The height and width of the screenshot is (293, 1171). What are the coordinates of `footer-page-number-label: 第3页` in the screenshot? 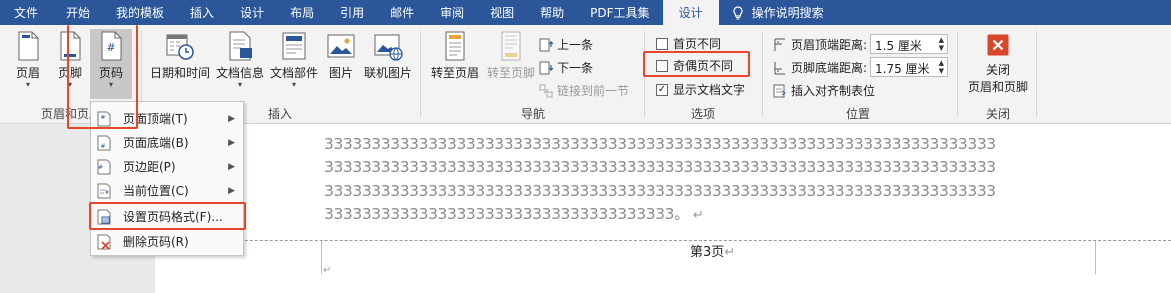 It's located at (707, 252).